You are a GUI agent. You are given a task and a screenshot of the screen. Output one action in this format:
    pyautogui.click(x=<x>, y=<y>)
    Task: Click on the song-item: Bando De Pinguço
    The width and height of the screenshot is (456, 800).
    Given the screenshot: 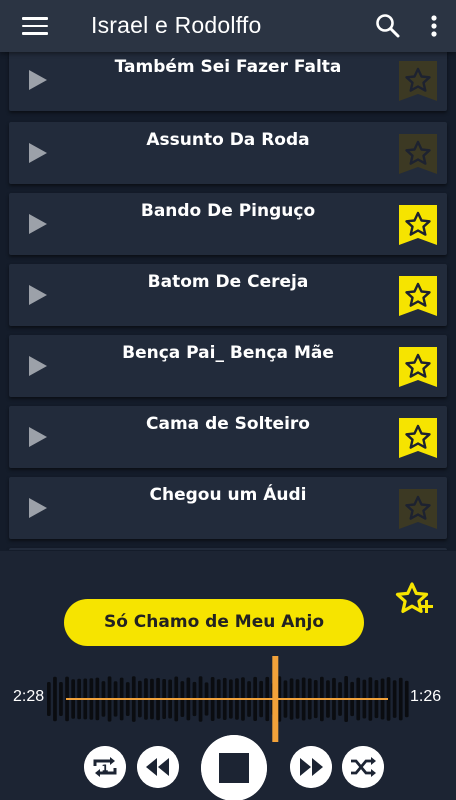 What is the action you would take?
    pyautogui.click(x=228, y=224)
    